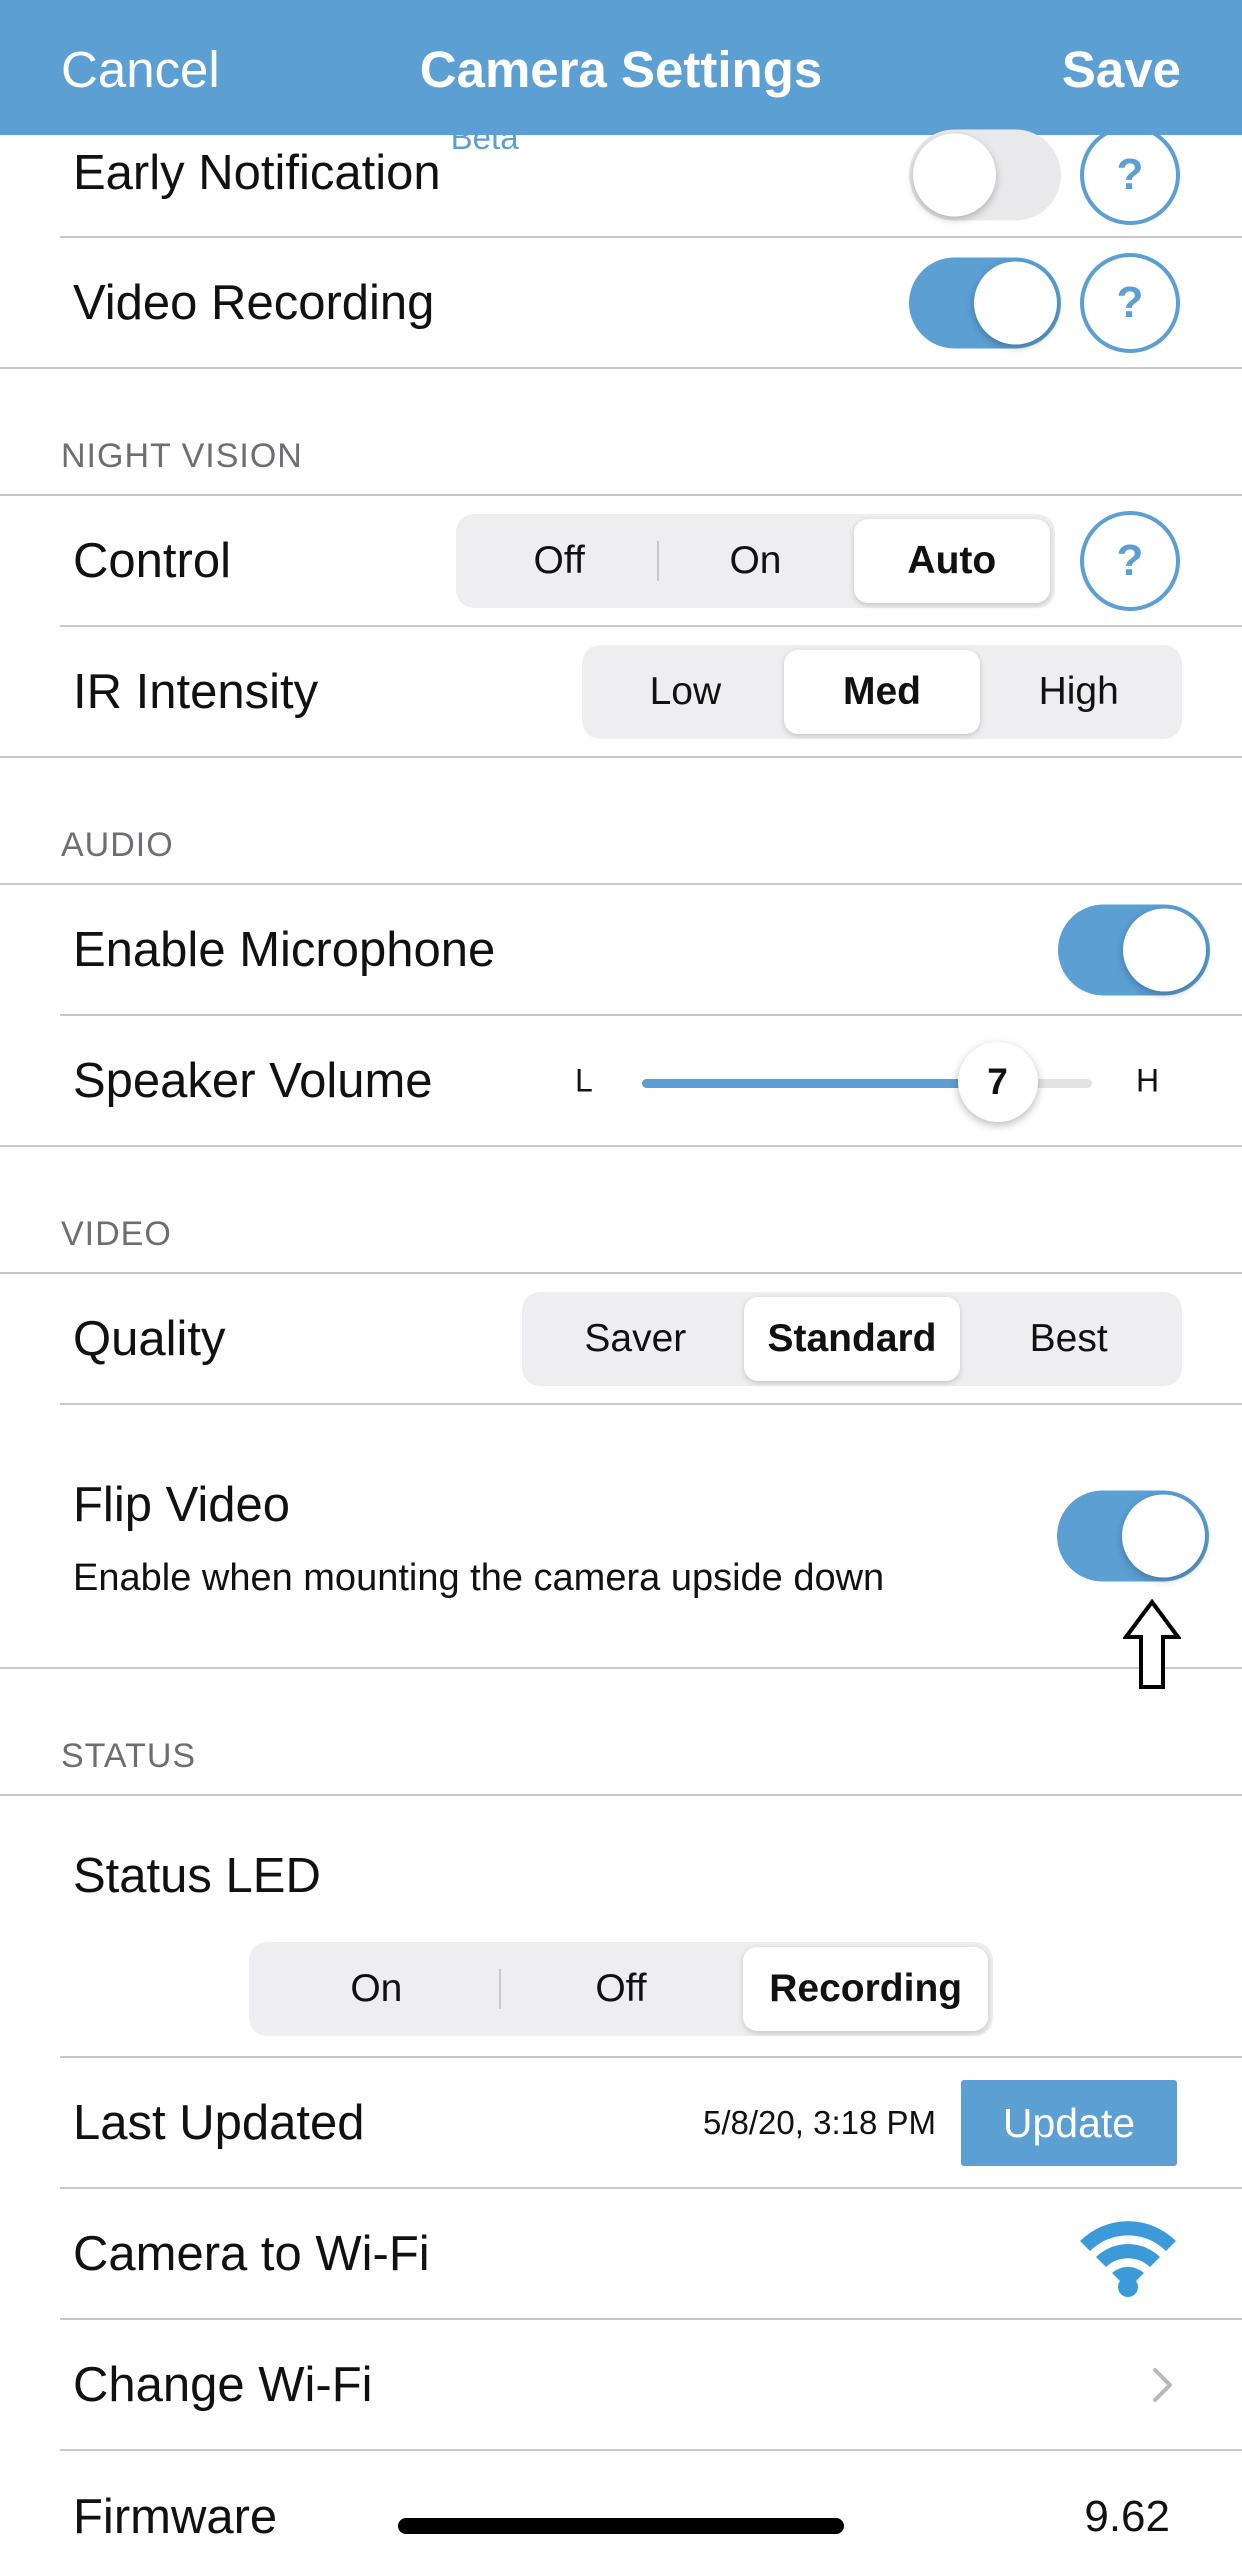 The width and height of the screenshot is (1242, 2560). Describe the element at coordinates (149, 1338) in the screenshot. I see `quality-label: Quality` at that location.